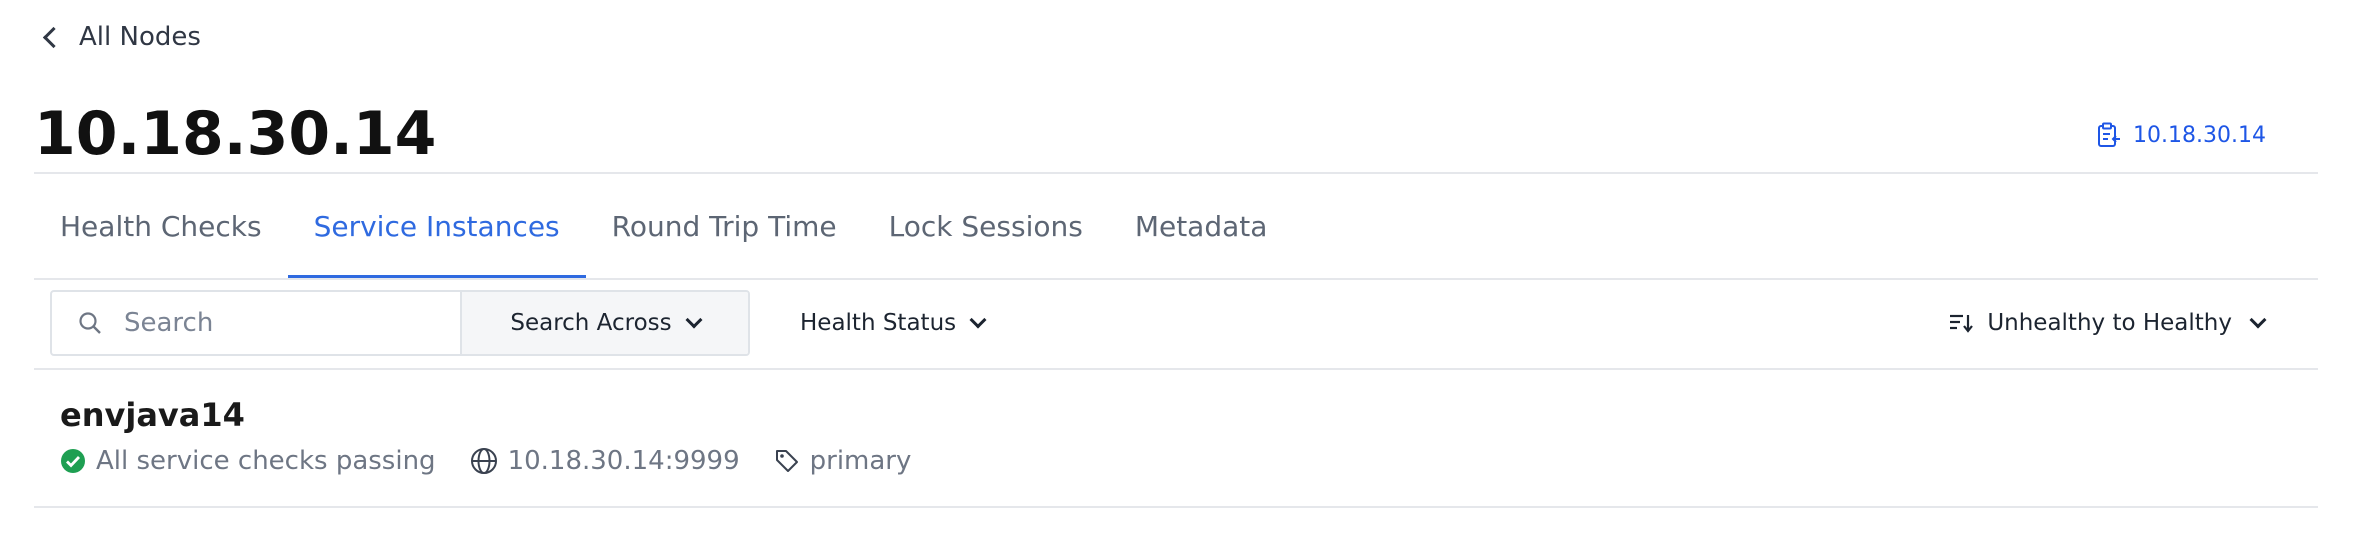 This screenshot has height=550, width=2358. What do you see at coordinates (623, 461) in the screenshot?
I see `instance-address-text: 10.18.30.14:9999` at bounding box center [623, 461].